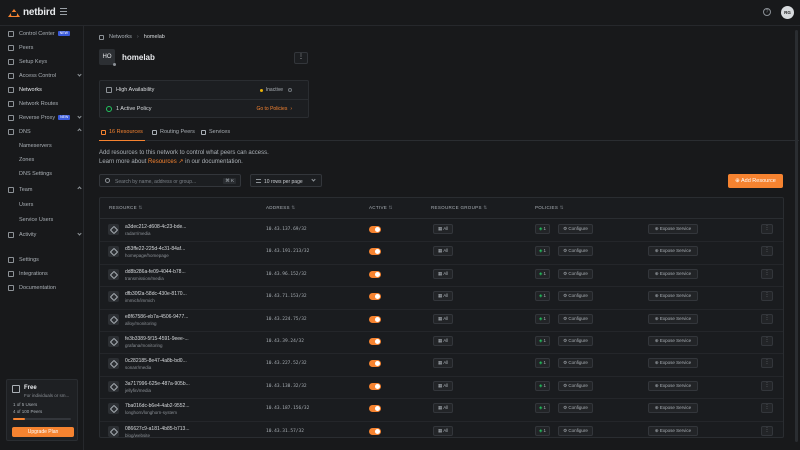 This screenshot has height=450, width=800. Describe the element at coordinates (42, 220) in the screenshot. I see `sidebar-item-service-users: Service Users` at that location.